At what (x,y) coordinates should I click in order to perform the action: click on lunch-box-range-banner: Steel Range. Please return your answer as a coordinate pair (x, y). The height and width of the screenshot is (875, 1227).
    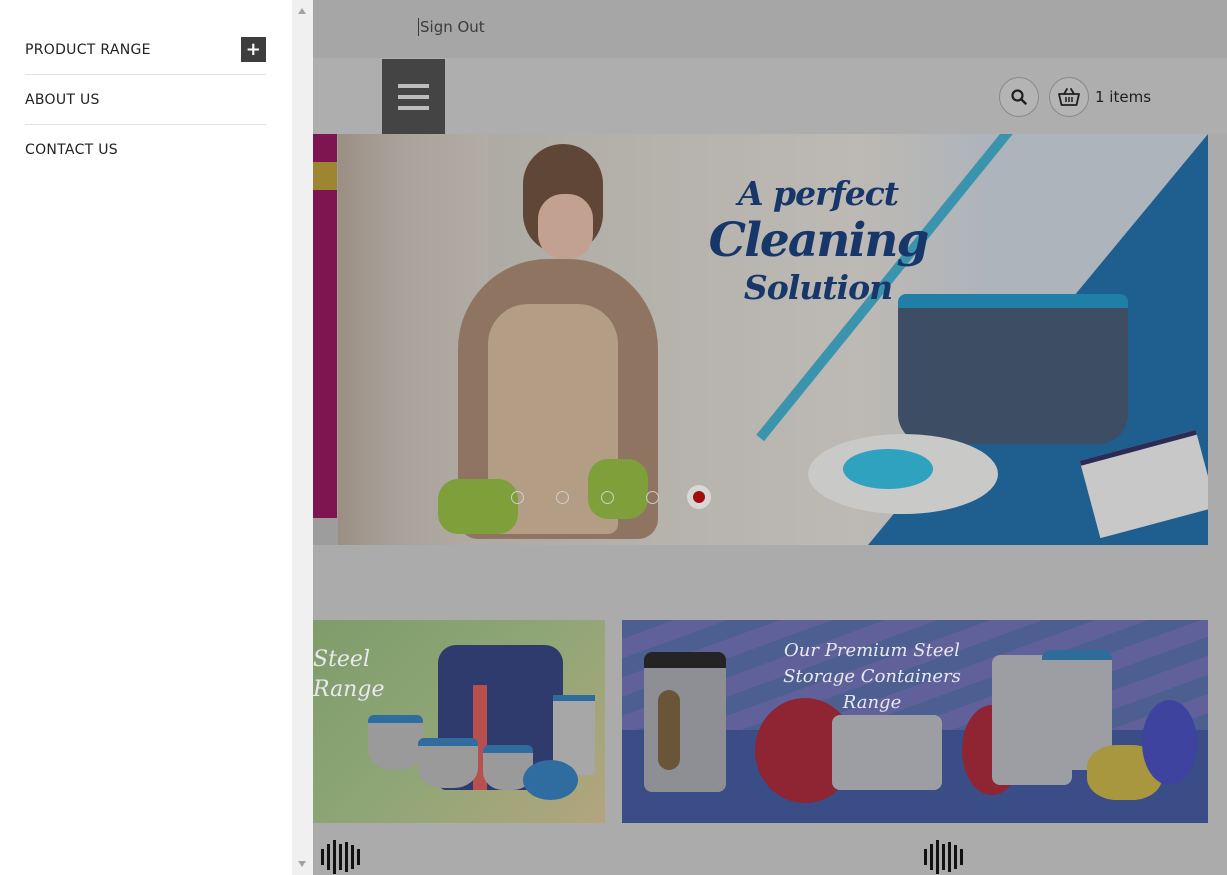
    Looking at the image, I should click on (459, 721).